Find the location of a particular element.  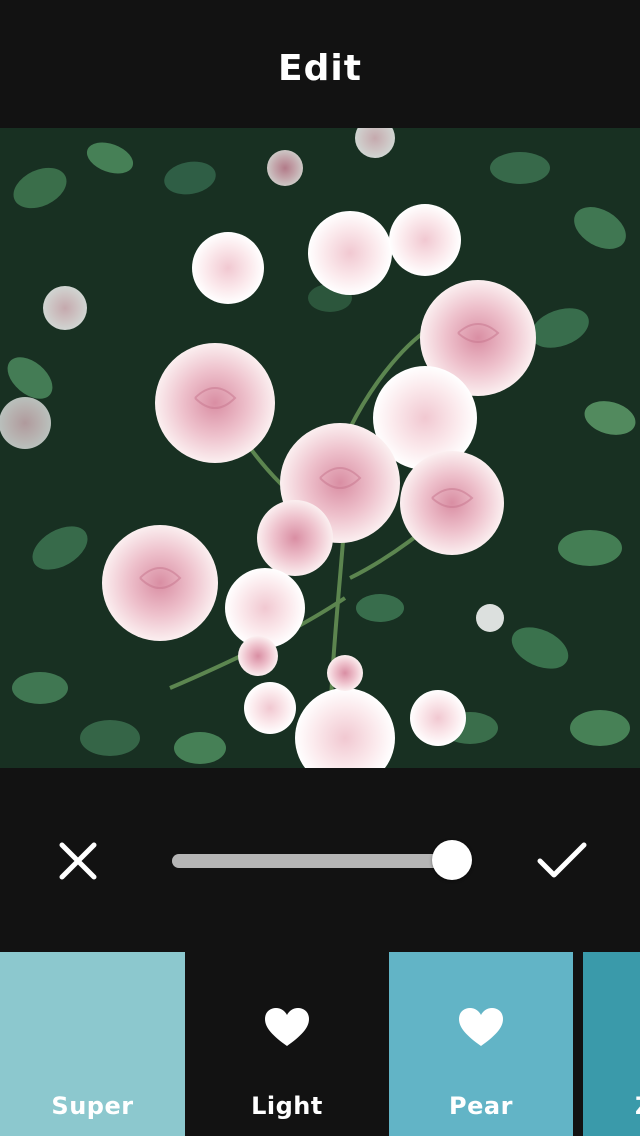

cancel-button is located at coordinates (78, 861).